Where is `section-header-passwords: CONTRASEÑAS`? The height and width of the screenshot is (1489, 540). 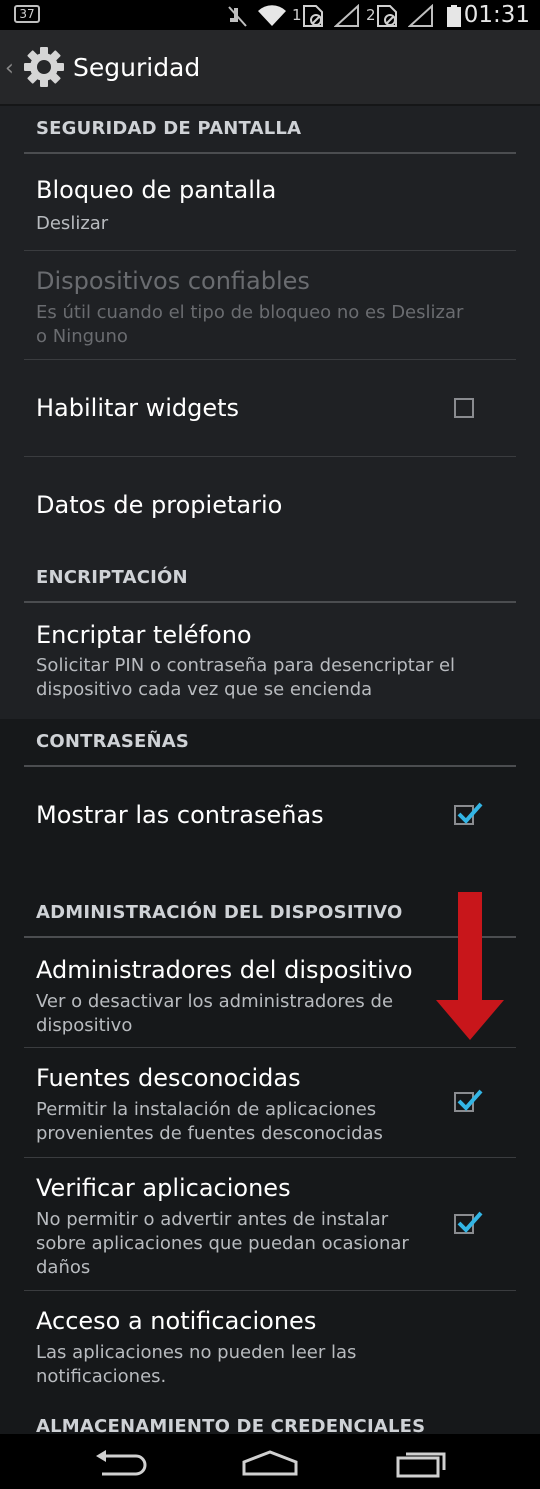 section-header-passwords: CONTRASEÑAS is located at coordinates (270, 743).